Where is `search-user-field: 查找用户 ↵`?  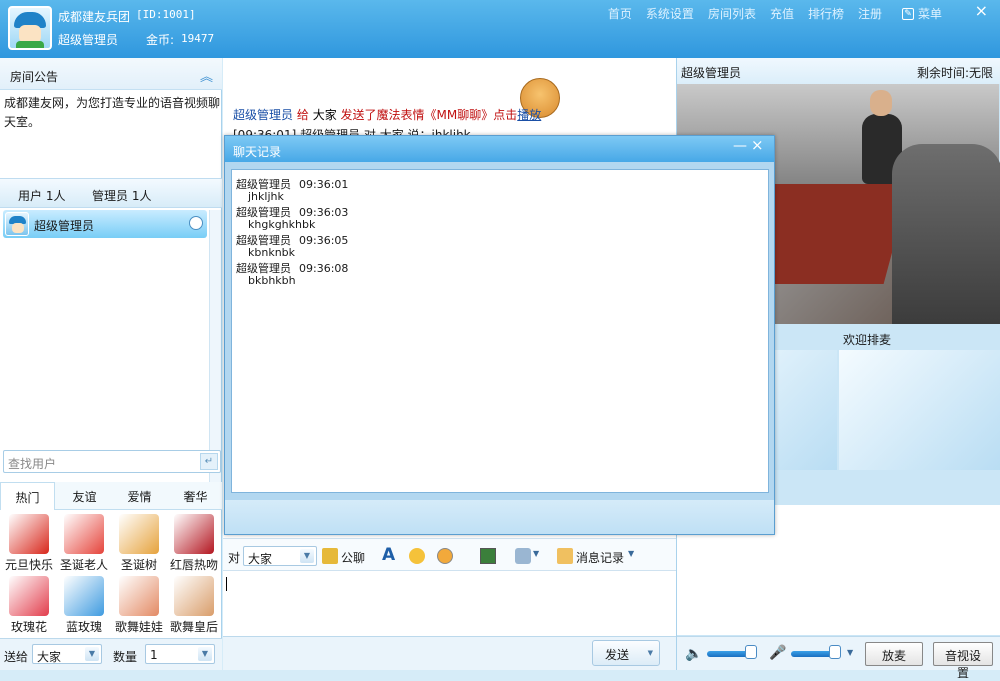 search-user-field: 查找用户 ↵ is located at coordinates (112, 461).